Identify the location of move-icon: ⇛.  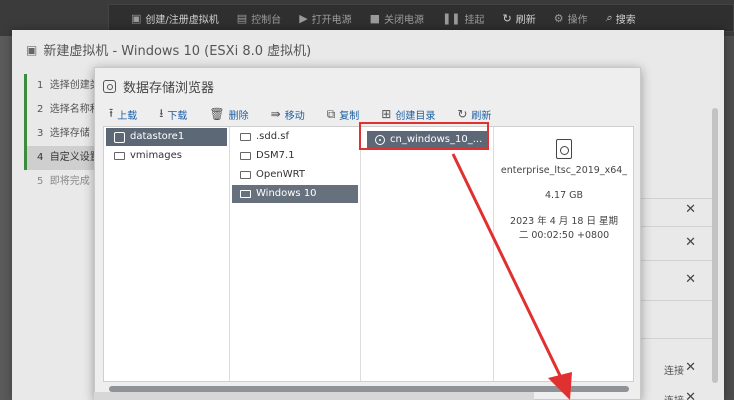
(275, 114).